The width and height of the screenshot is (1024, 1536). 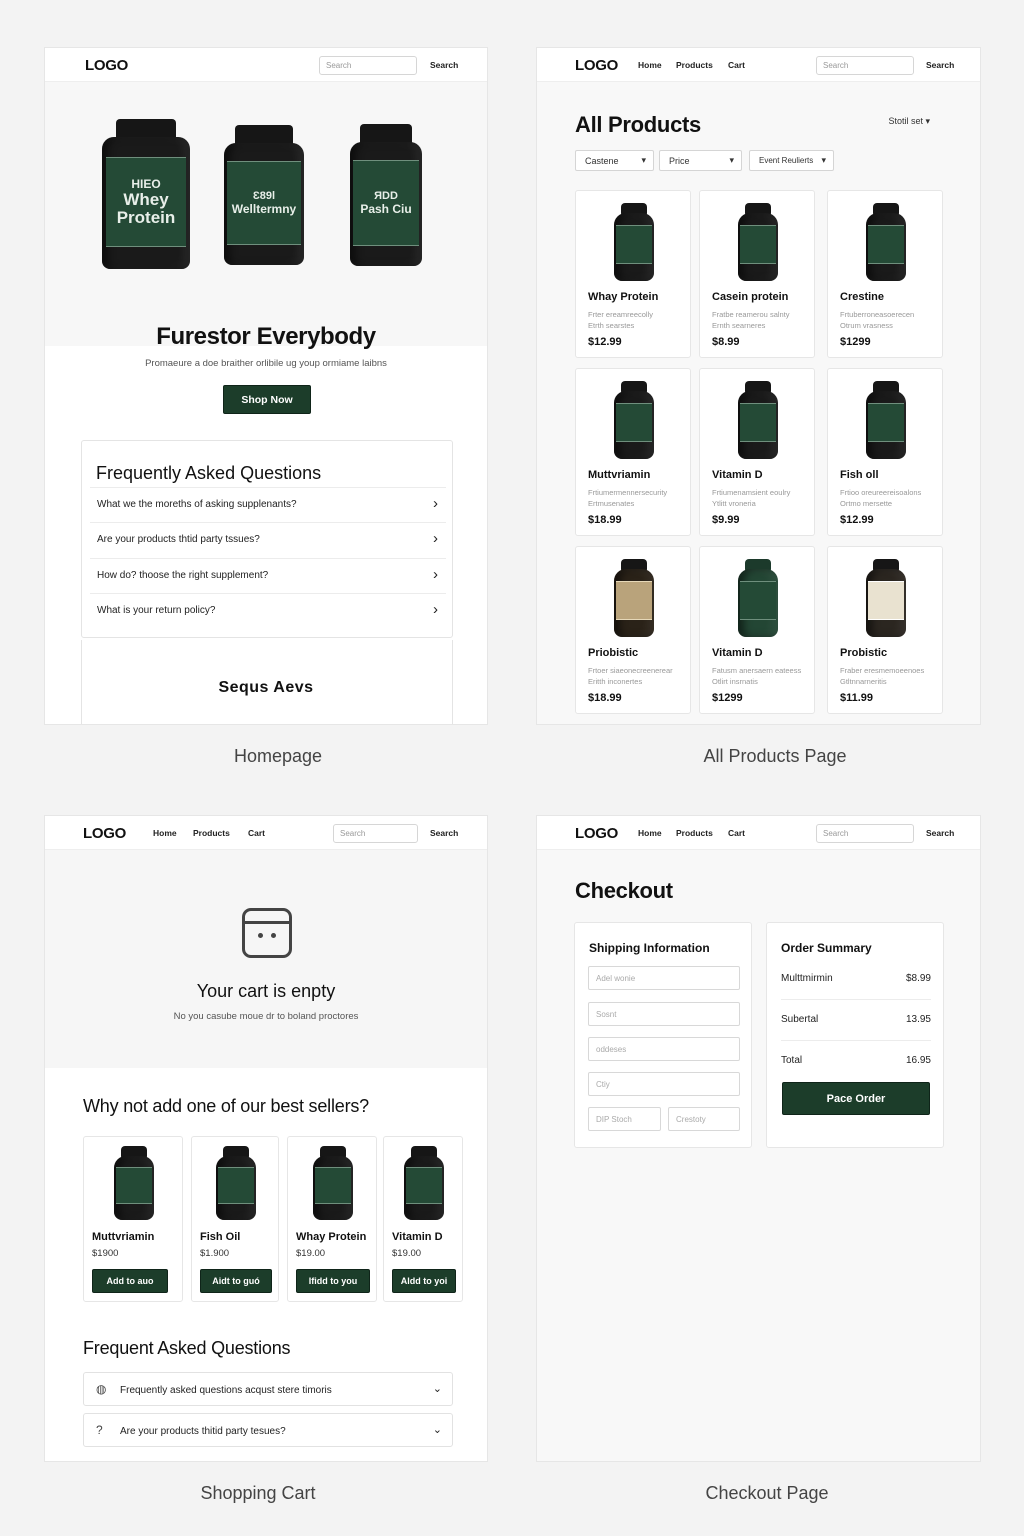 I want to click on shipping-title: Shipping Information, so click(x=649, y=948).